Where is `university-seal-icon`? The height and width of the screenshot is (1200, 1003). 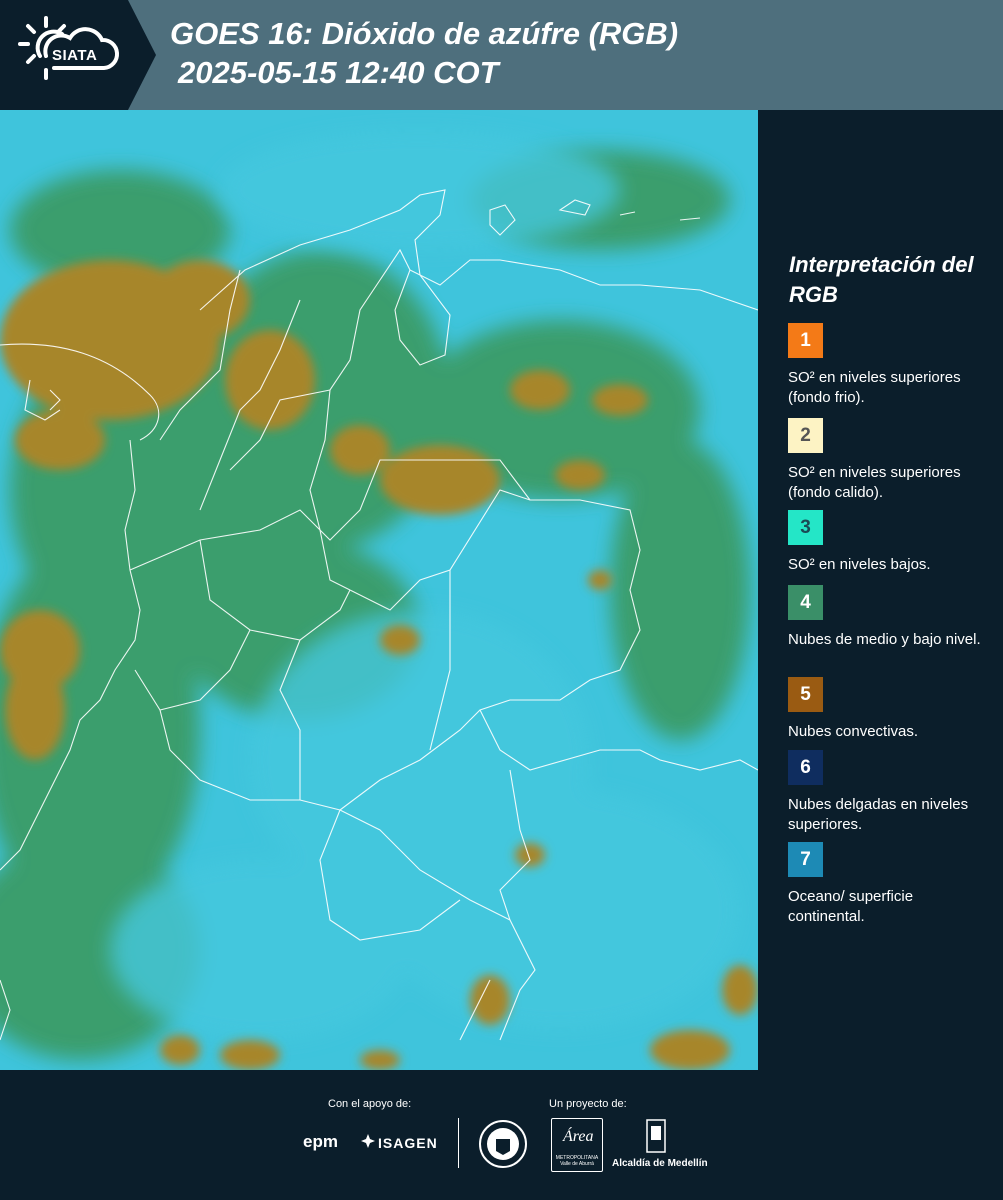
university-seal-icon is located at coordinates (503, 1144).